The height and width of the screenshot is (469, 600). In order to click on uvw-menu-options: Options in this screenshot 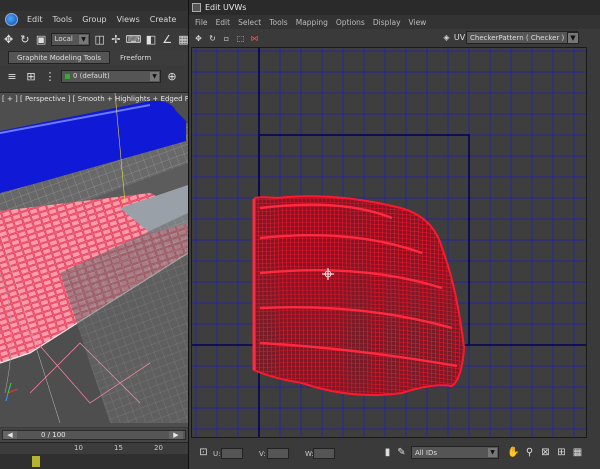, I will do `click(350, 22)`.